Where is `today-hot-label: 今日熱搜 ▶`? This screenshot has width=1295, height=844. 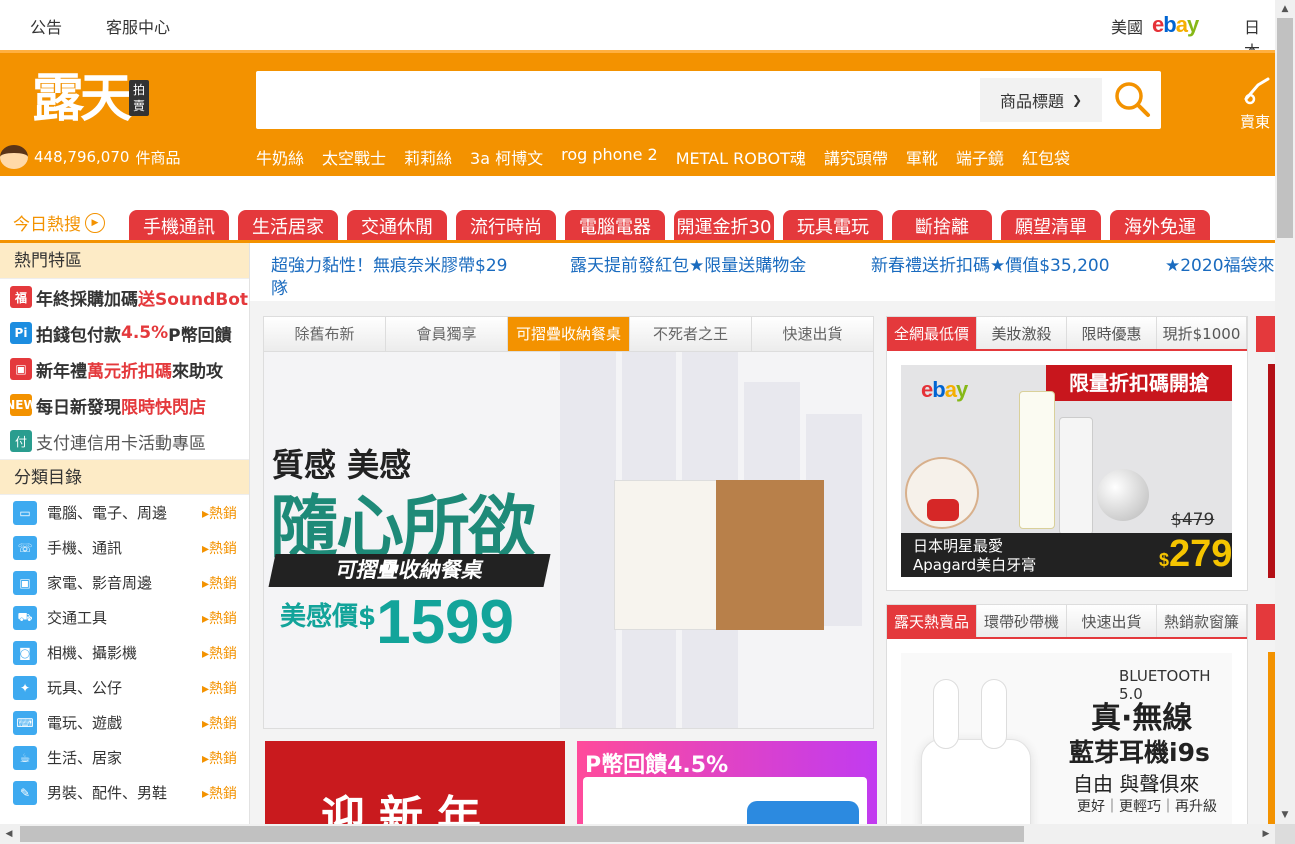
today-hot-label: 今日熱搜 ▶ is located at coordinates (59, 222).